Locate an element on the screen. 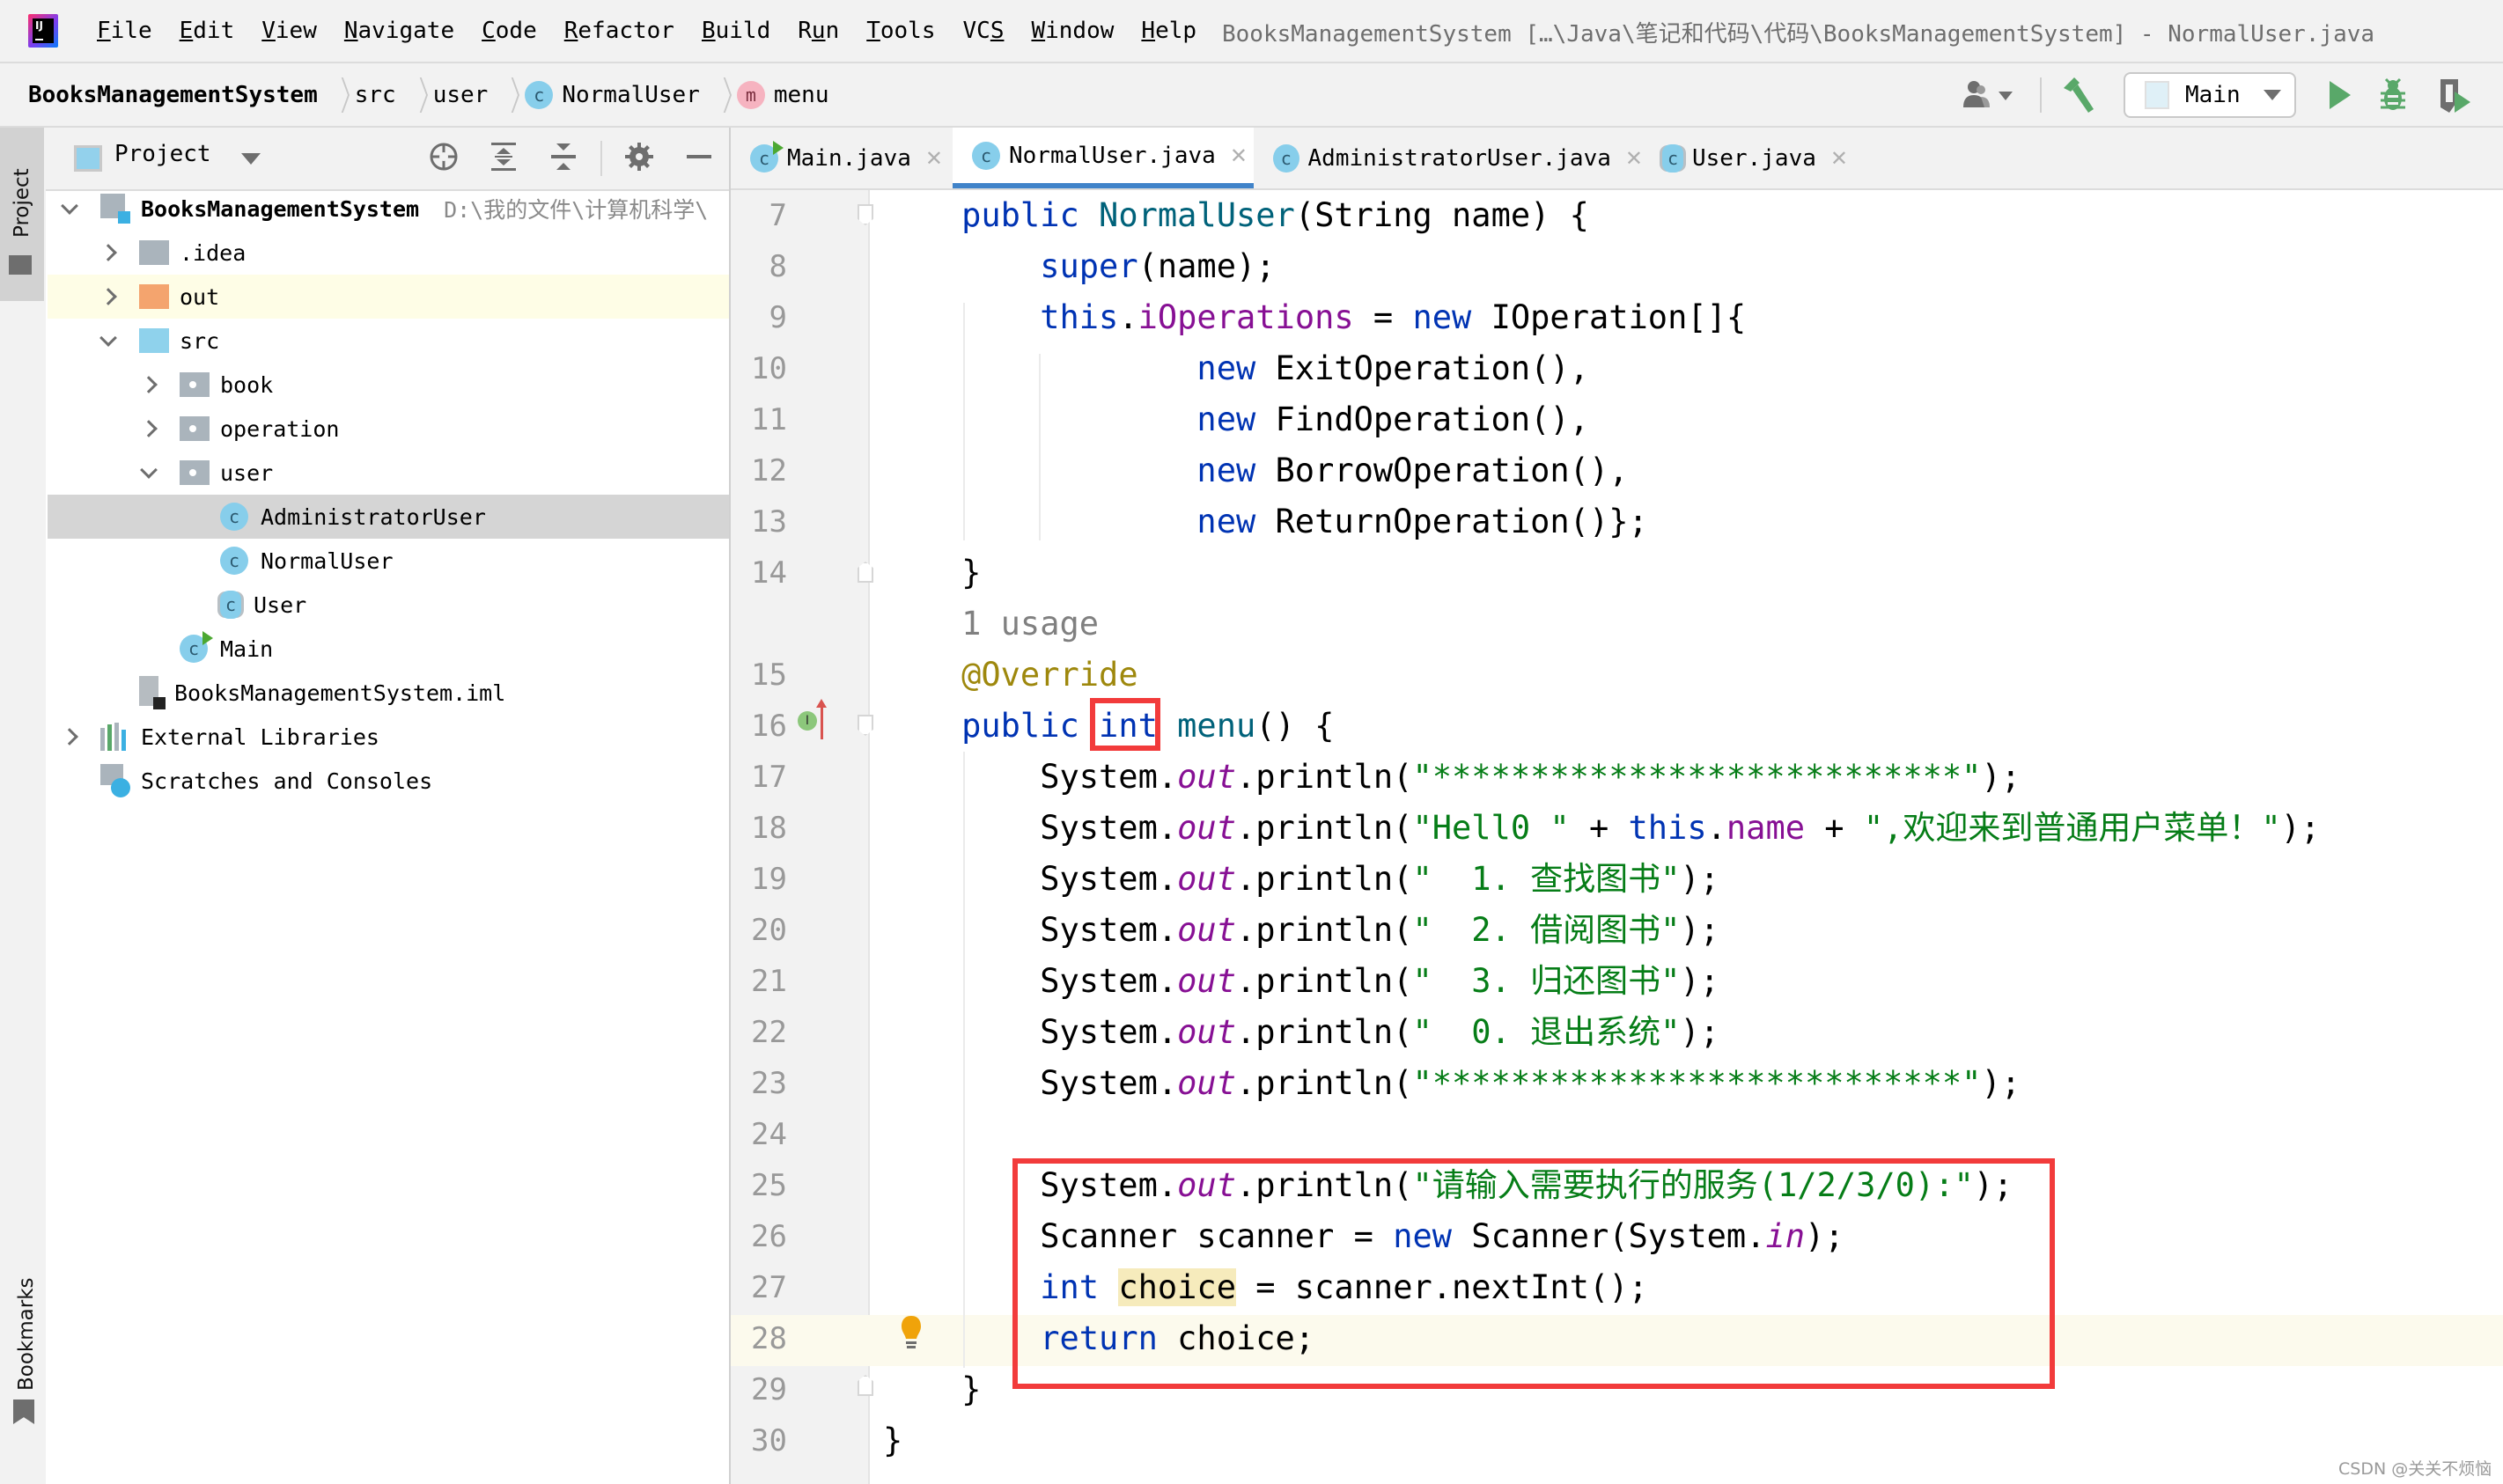 Image resolution: width=2503 pixels, height=1484 pixels. editor-tab: c NormalUser.java ✕ is located at coordinates (1103, 158).